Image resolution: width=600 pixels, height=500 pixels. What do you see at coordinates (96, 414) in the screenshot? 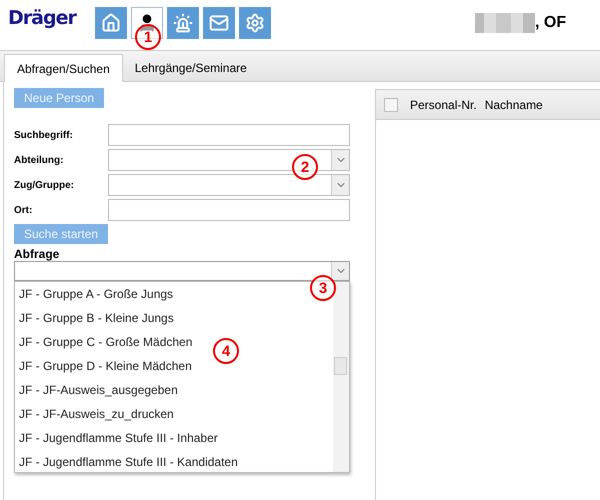
I see `dropdown-option: JF - JF-Ausweis_zu_drucken` at bounding box center [96, 414].